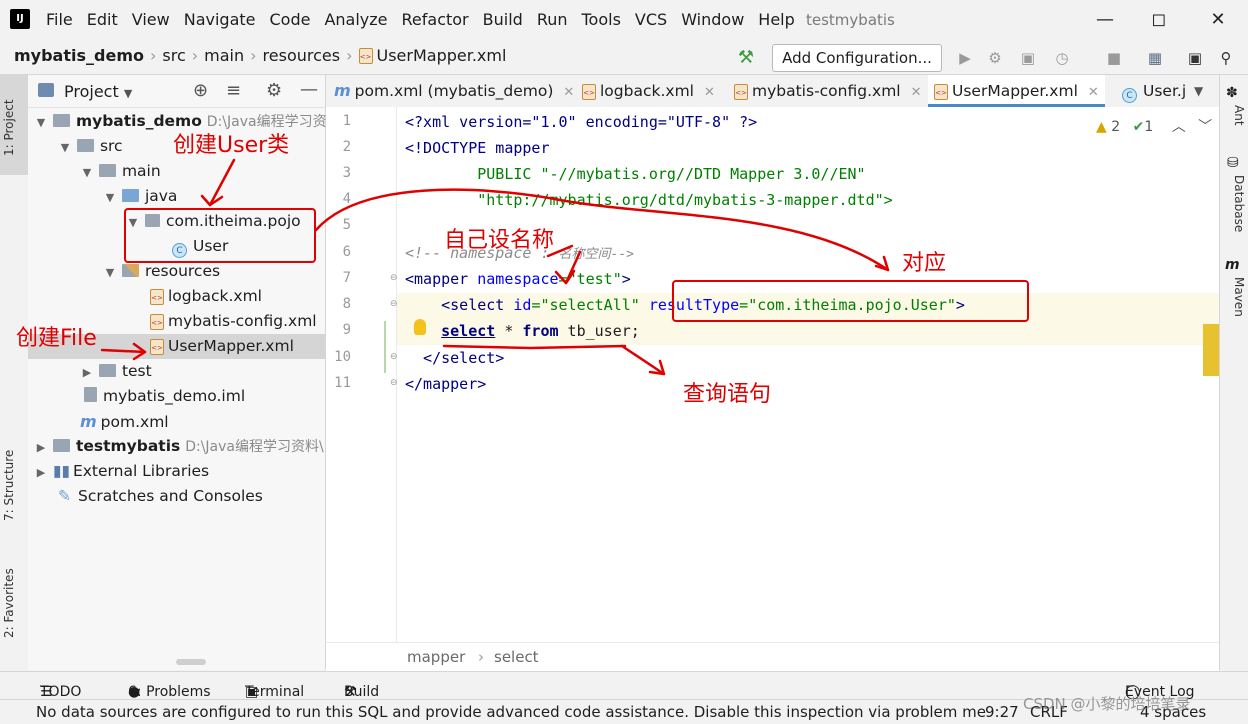 The image size is (1248, 724). What do you see at coordinates (1211, 350) in the screenshot?
I see `scrollbar-marker` at bounding box center [1211, 350].